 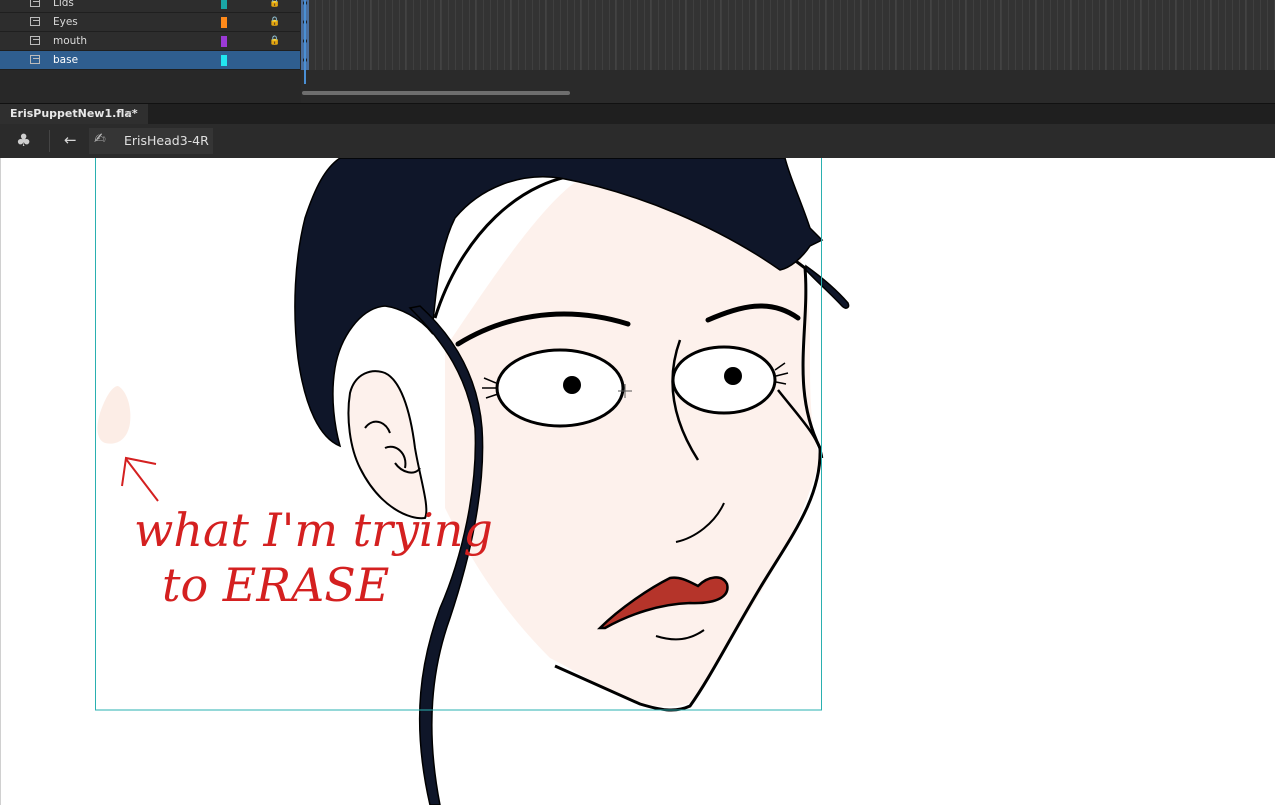 What do you see at coordinates (140, 479) in the screenshot?
I see `annotation-arrow` at bounding box center [140, 479].